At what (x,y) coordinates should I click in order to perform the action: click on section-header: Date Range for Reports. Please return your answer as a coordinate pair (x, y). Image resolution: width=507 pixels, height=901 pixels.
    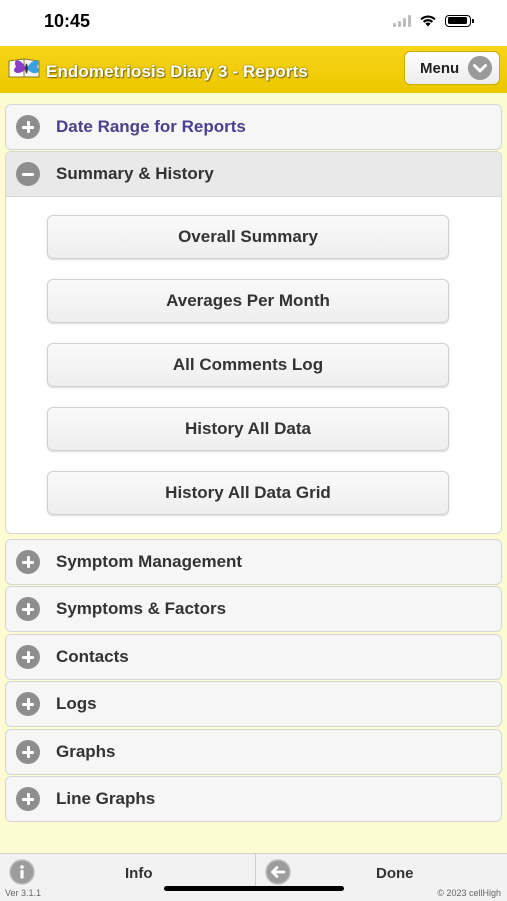
    Looking at the image, I should click on (253, 127).